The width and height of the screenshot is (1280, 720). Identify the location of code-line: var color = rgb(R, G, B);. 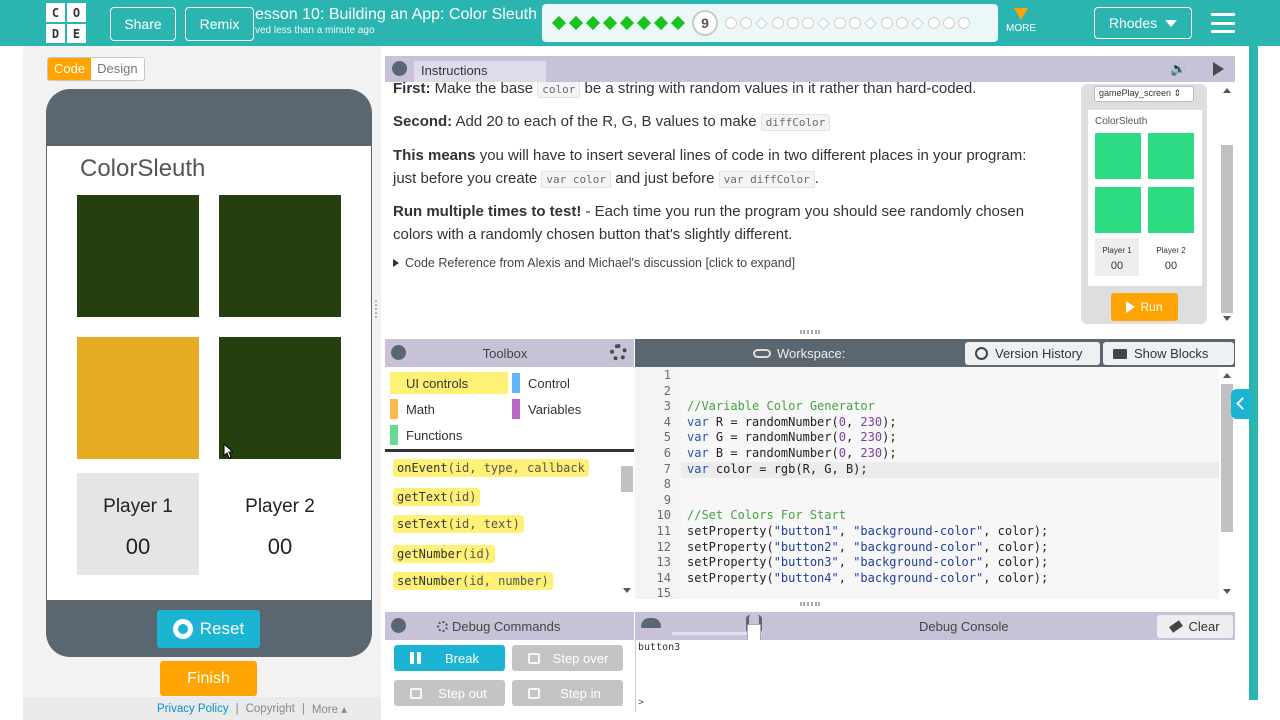
(777, 469).